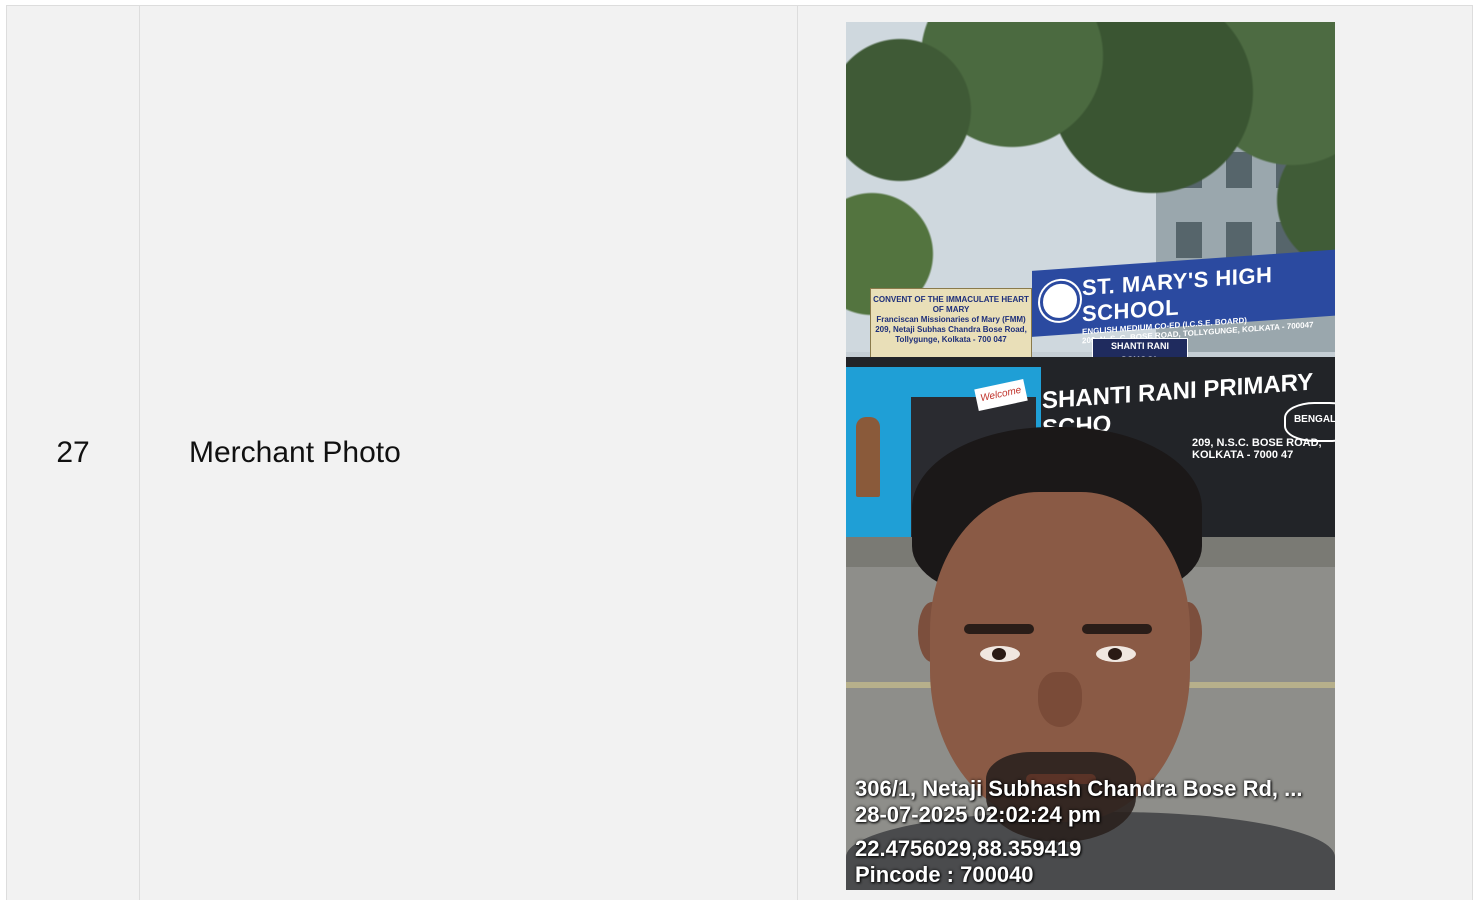 The width and height of the screenshot is (1479, 901). Describe the element at coordinates (968, 848) in the screenshot. I see `geotag-coordinates: 22.4756029,88.359419` at that location.